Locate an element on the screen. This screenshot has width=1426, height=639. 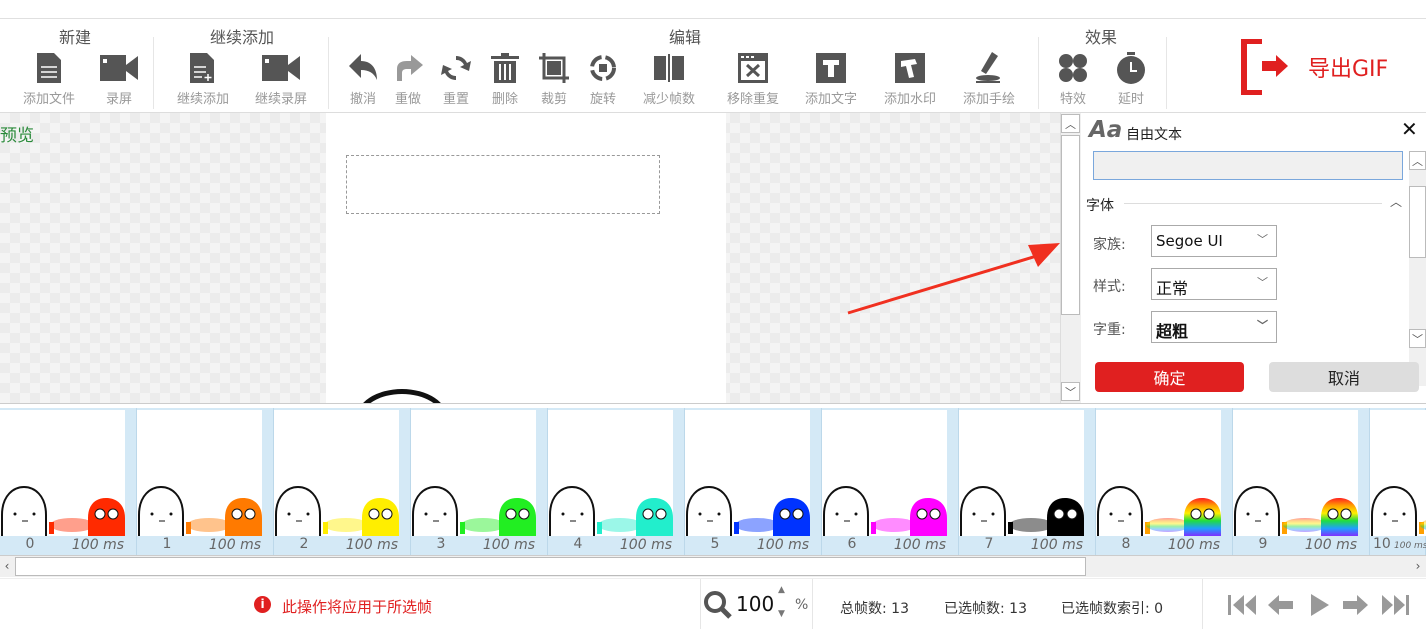
export-gif-button: 导出GIF is located at coordinates (1320, 67).